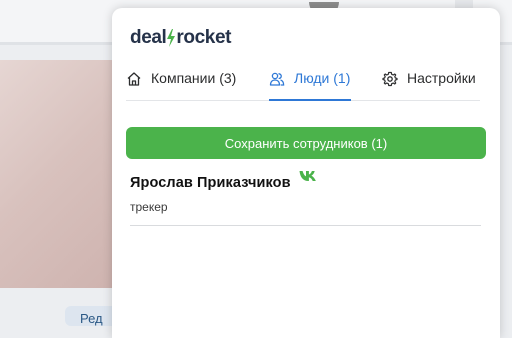  What do you see at coordinates (322, 78) in the screenshot?
I see `tab-people-label: Люди (1)` at bounding box center [322, 78].